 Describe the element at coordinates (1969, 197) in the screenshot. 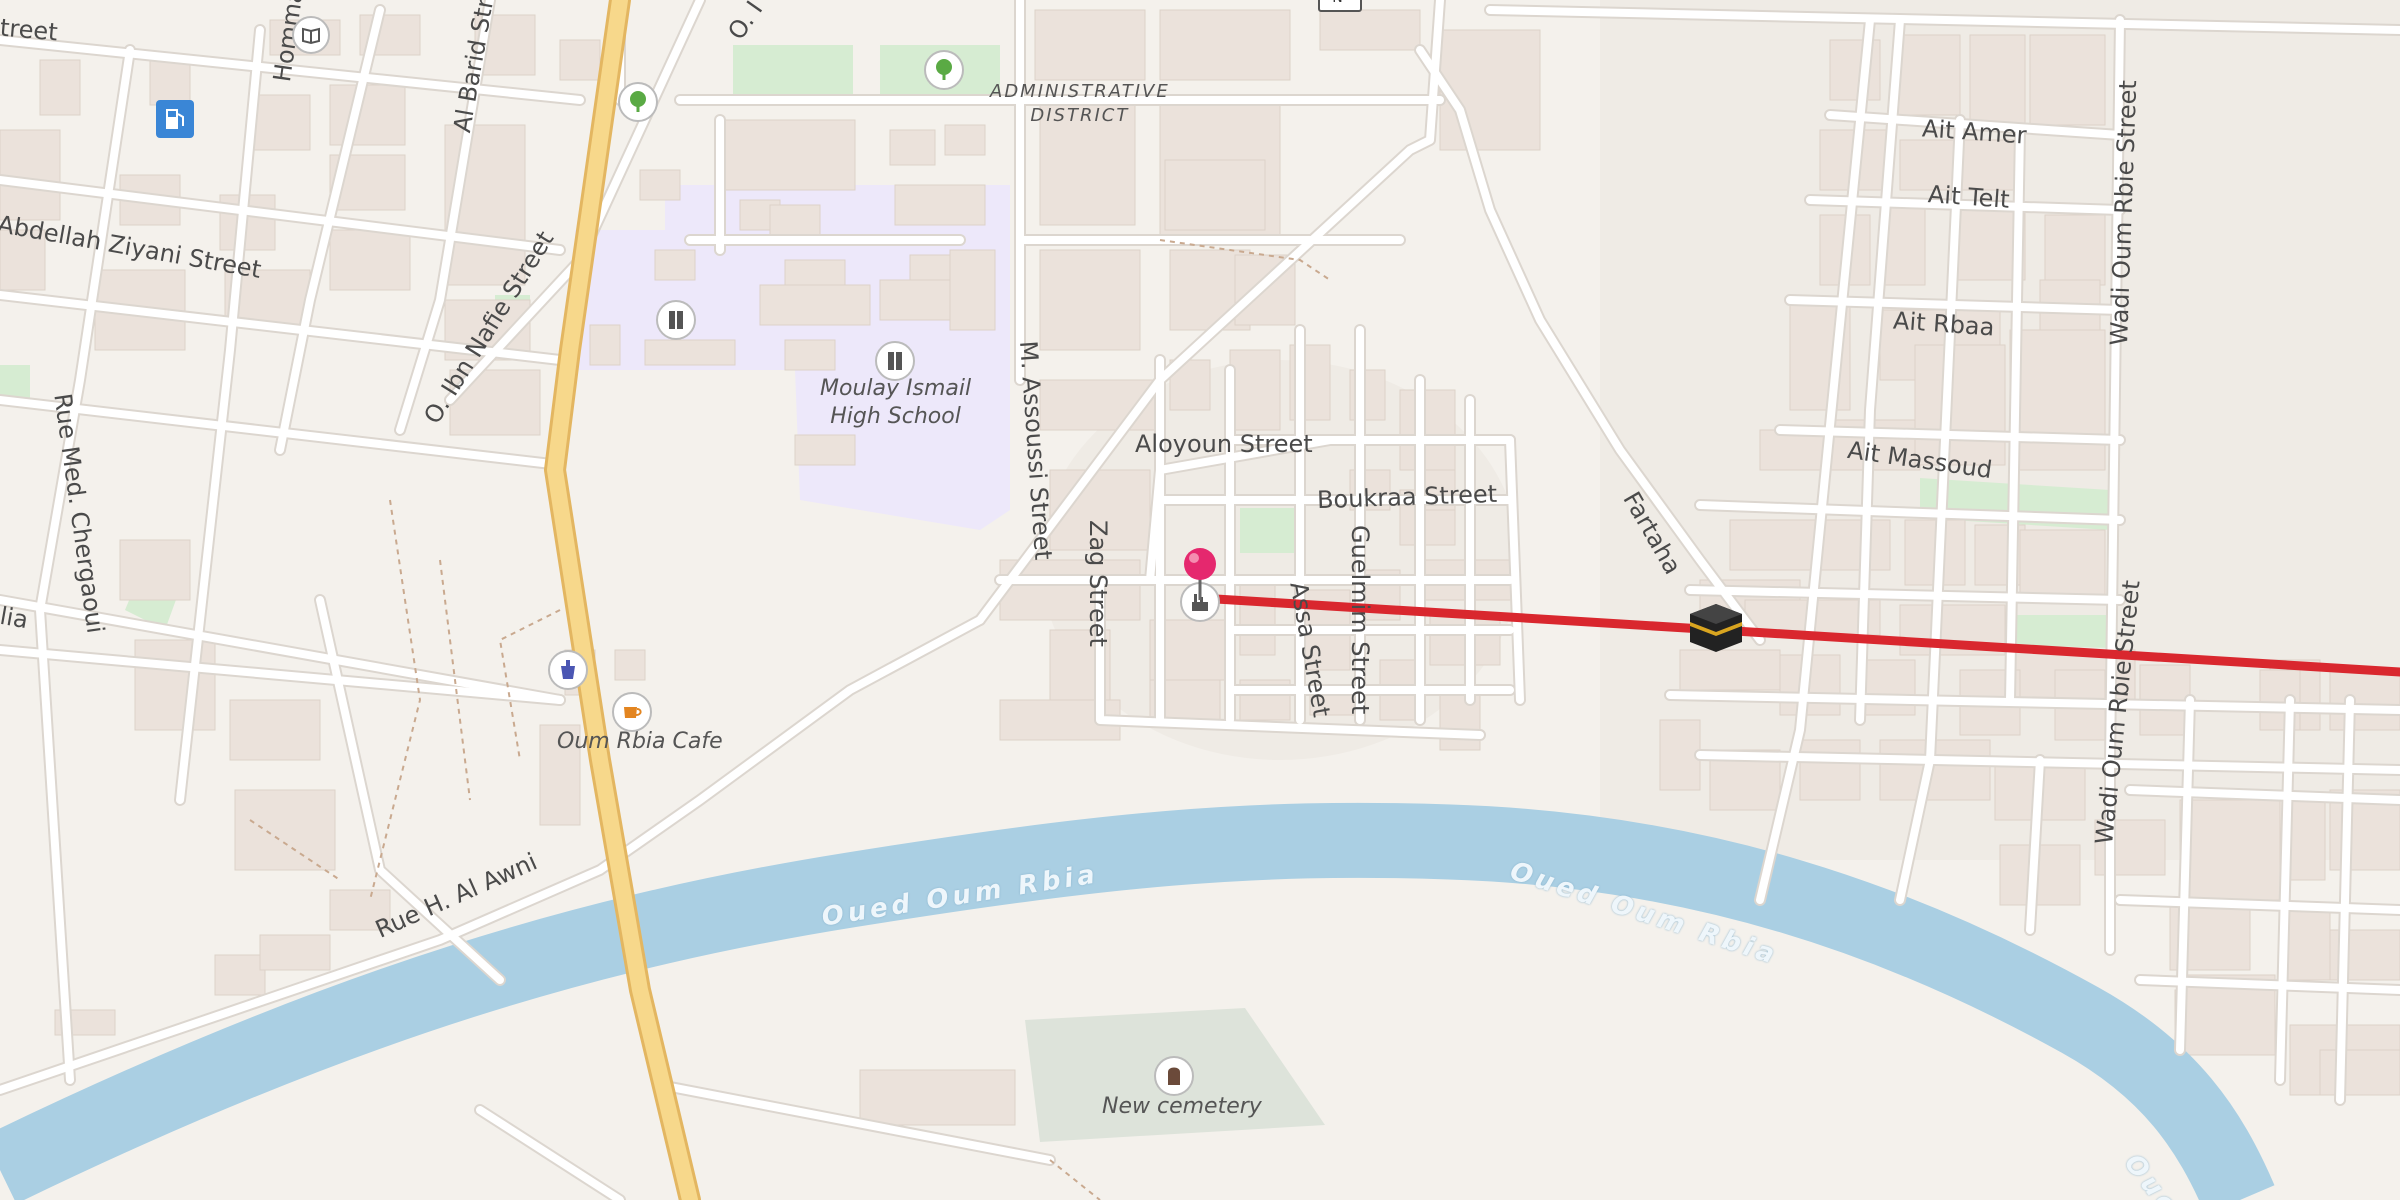

I see `street-label: Ait Telt` at that location.